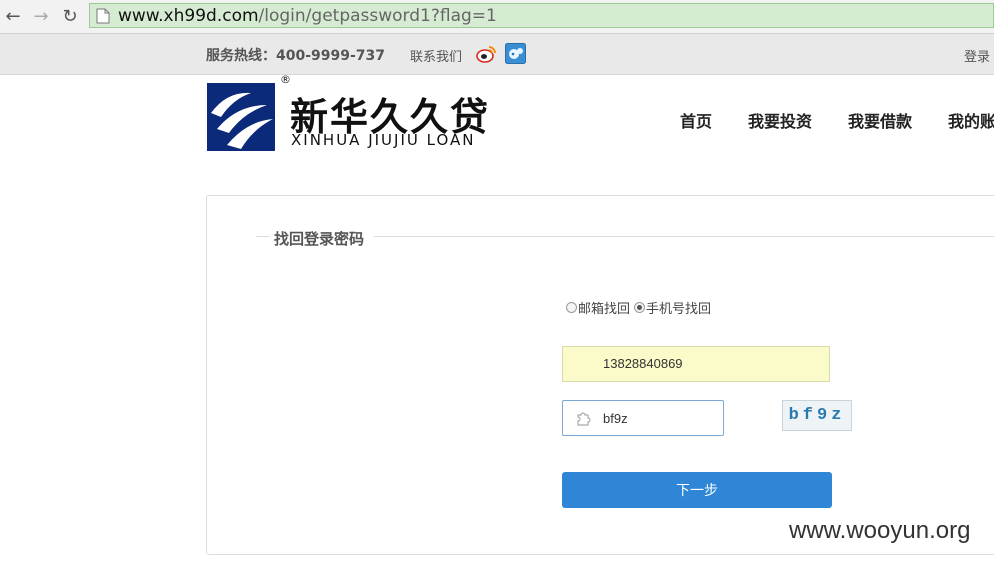 The height and width of the screenshot is (561, 994). What do you see at coordinates (604, 307) in the screenshot?
I see `email-radio-label: 邮箱找回` at bounding box center [604, 307].